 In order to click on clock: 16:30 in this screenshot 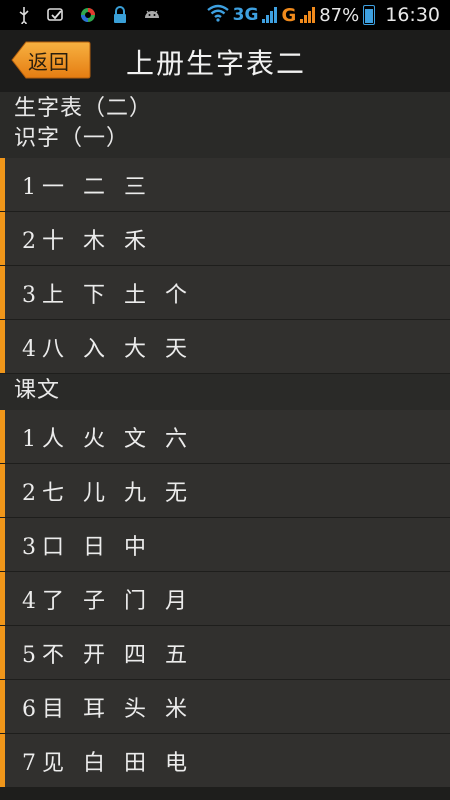, I will do `click(412, 15)`.